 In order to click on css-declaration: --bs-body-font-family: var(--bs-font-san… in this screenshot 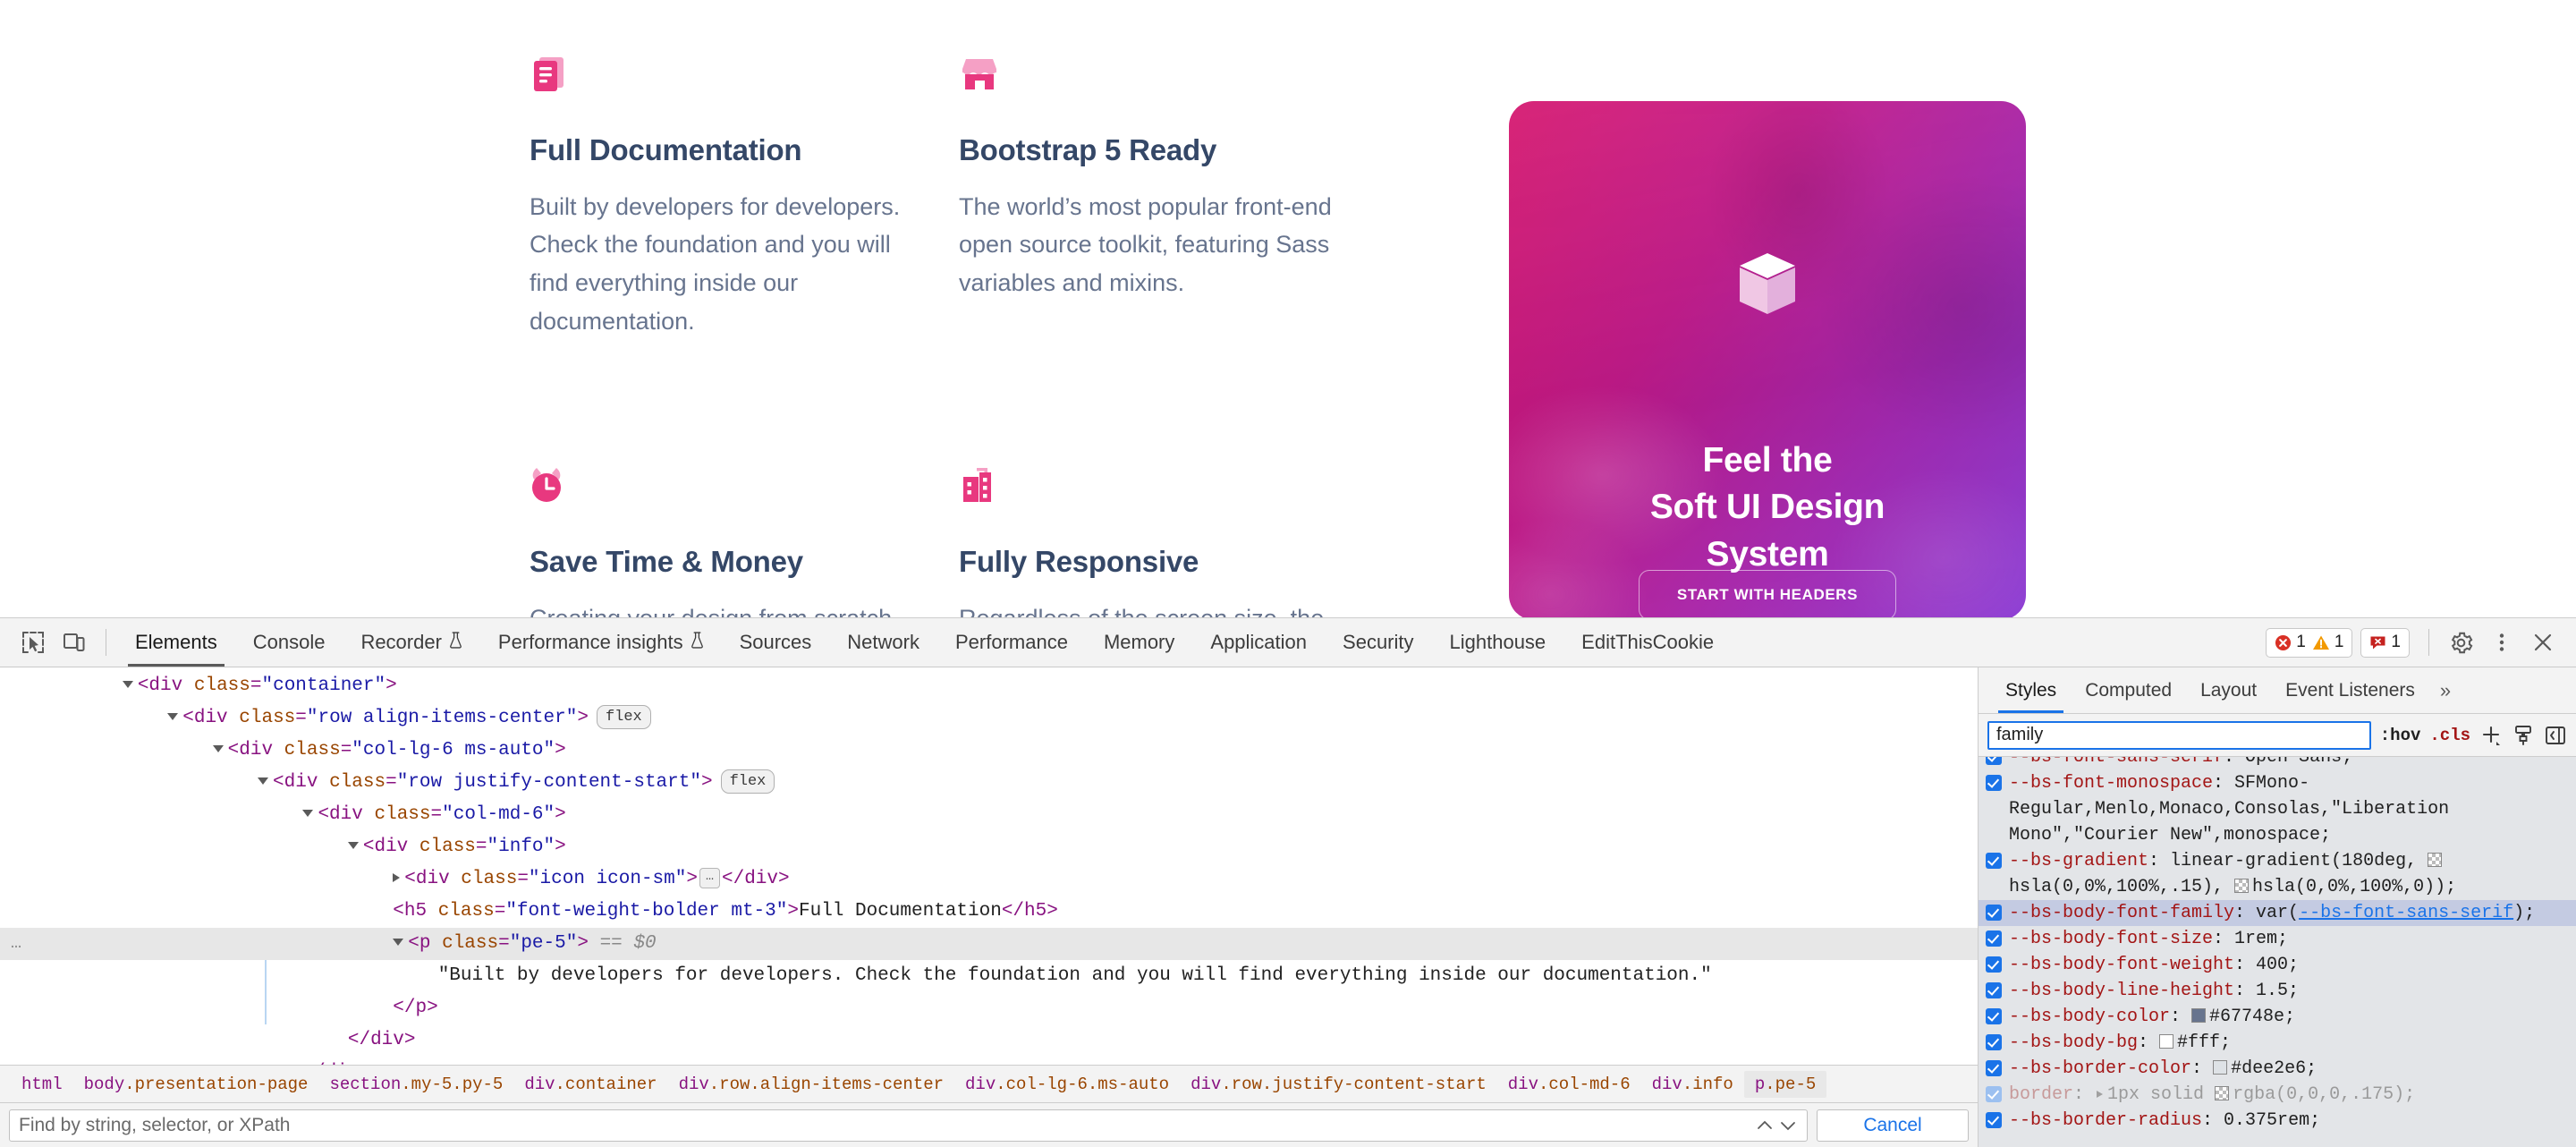, I will do `click(2277, 913)`.